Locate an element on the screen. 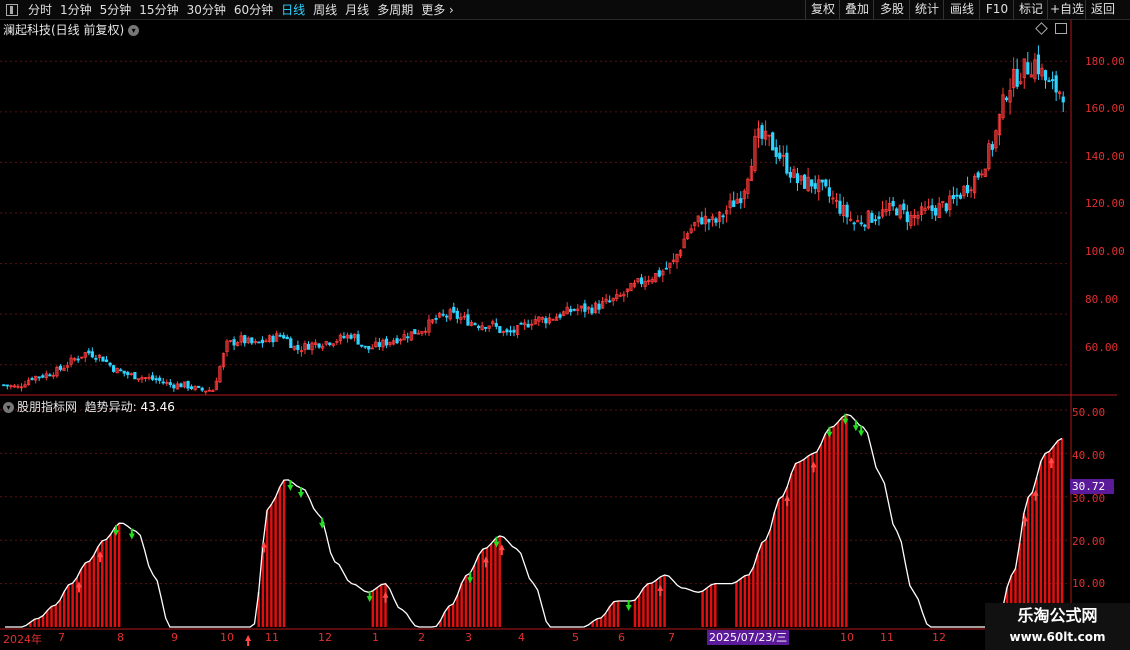  period-tab-3: 15分钟 is located at coordinates (158, 9).